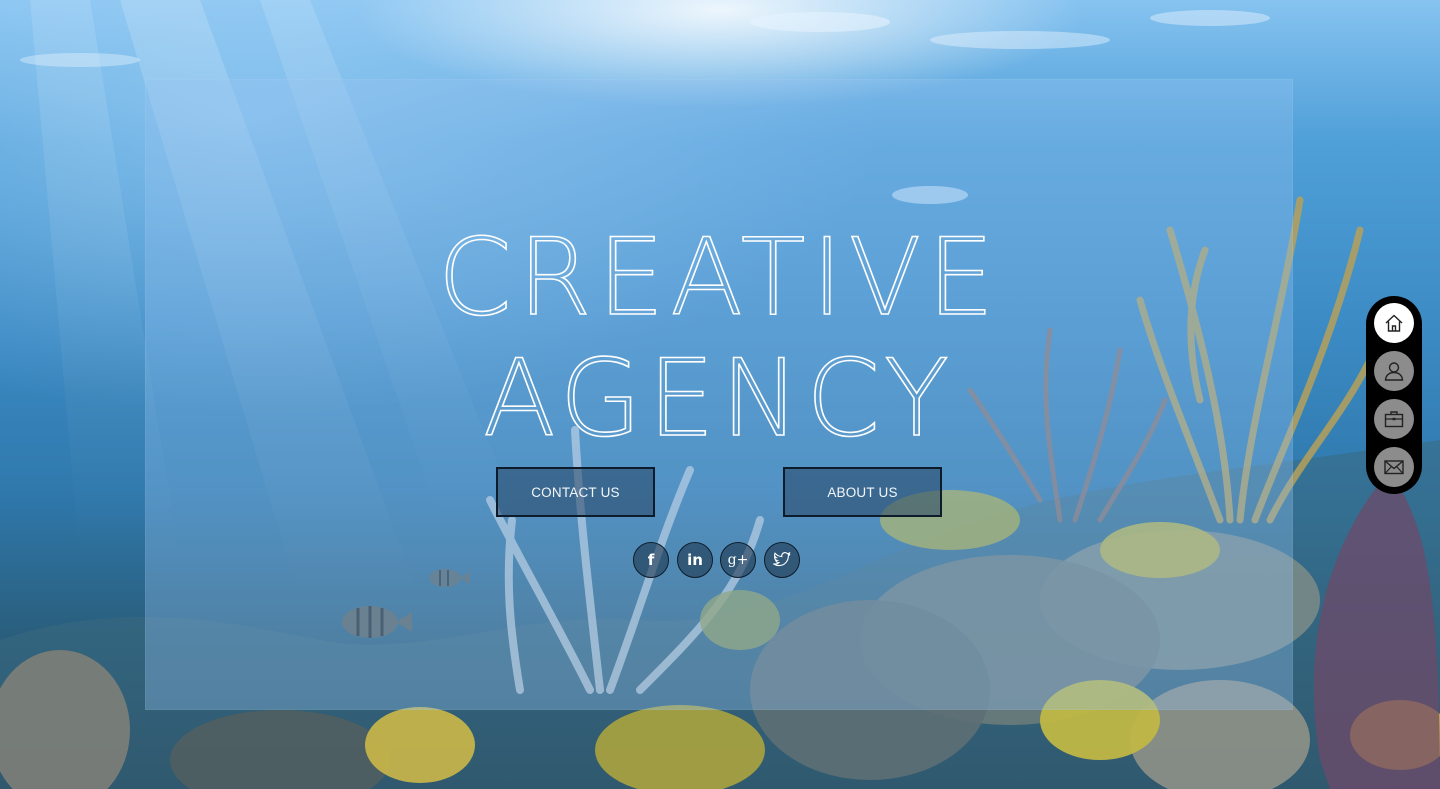 The height and width of the screenshot is (789, 1440). I want to click on facebook-link: f, so click(651, 560).